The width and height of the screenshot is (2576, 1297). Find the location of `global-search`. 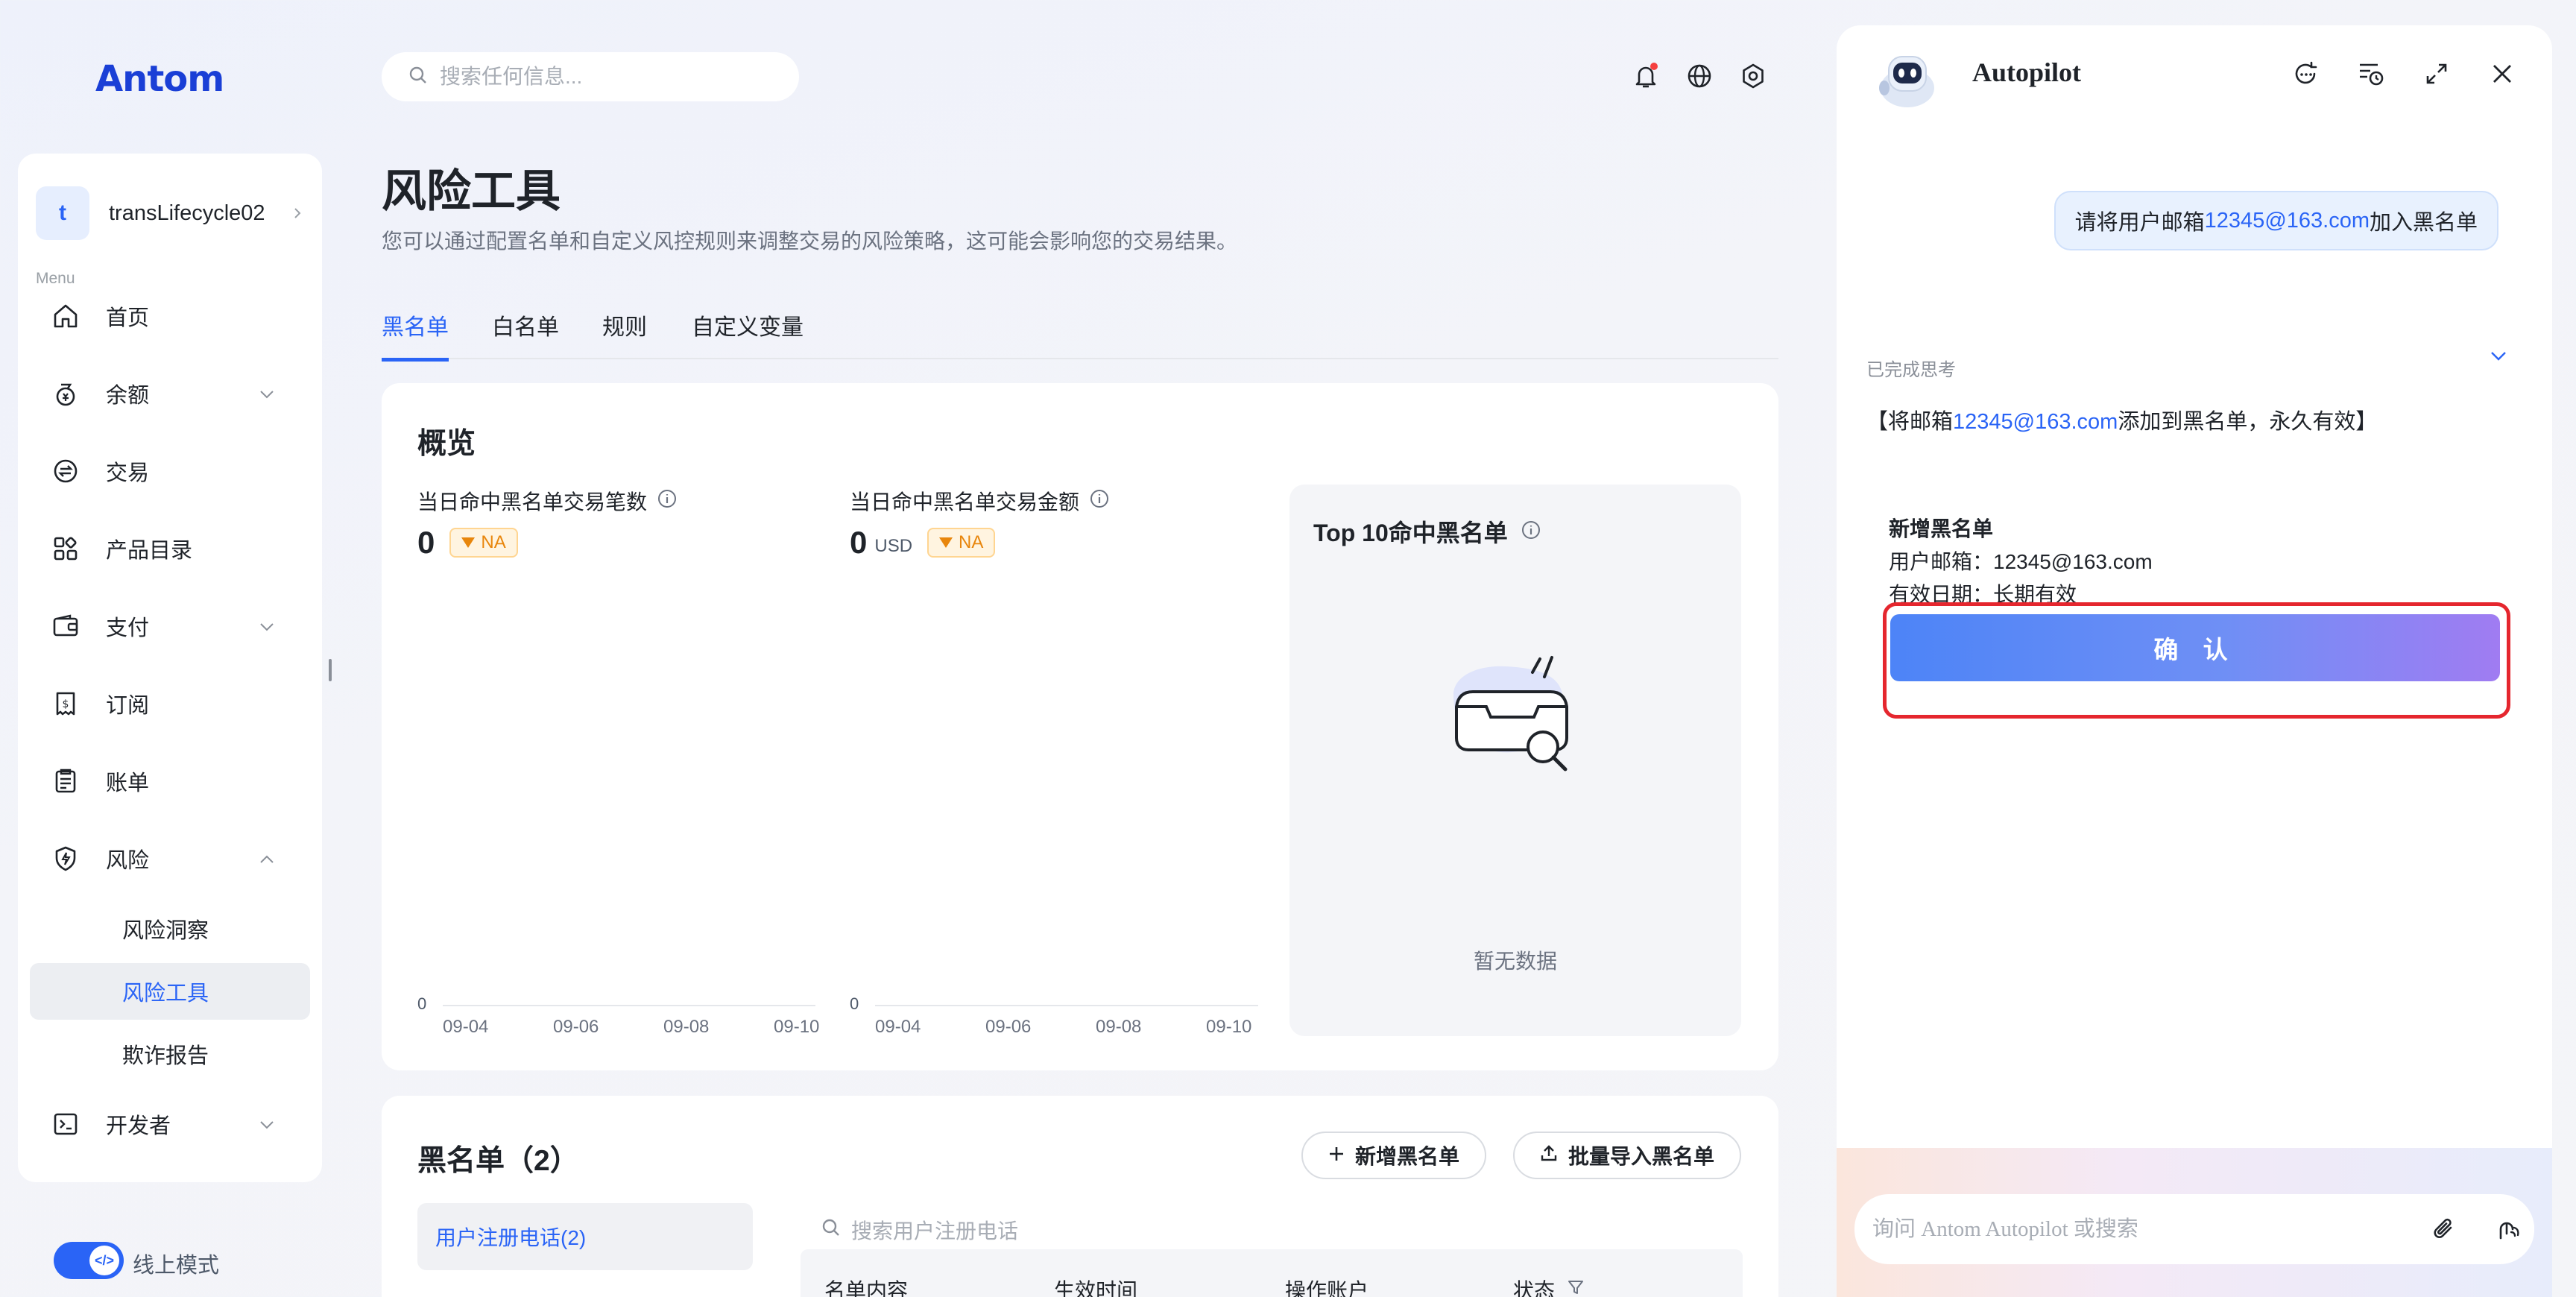

global-search is located at coordinates (590, 76).